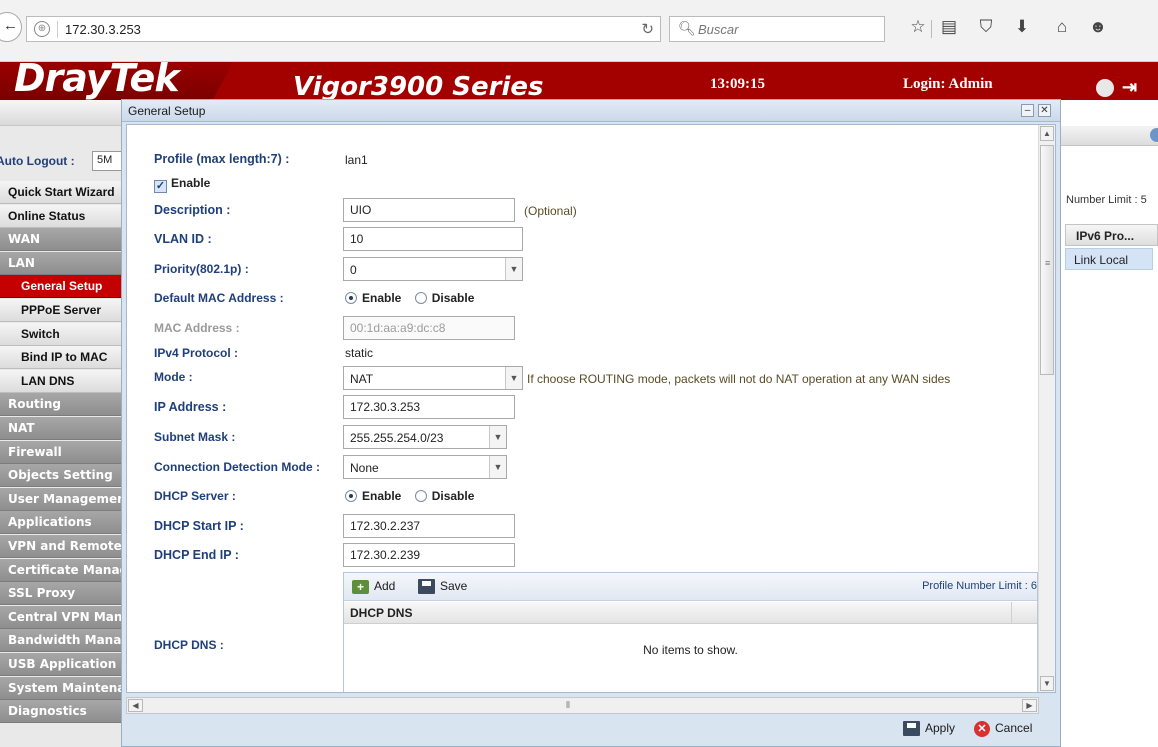 This screenshot has width=1158, height=747. Describe the element at coordinates (351, 496) in the screenshot. I see `dhcp-enable-radio` at that location.